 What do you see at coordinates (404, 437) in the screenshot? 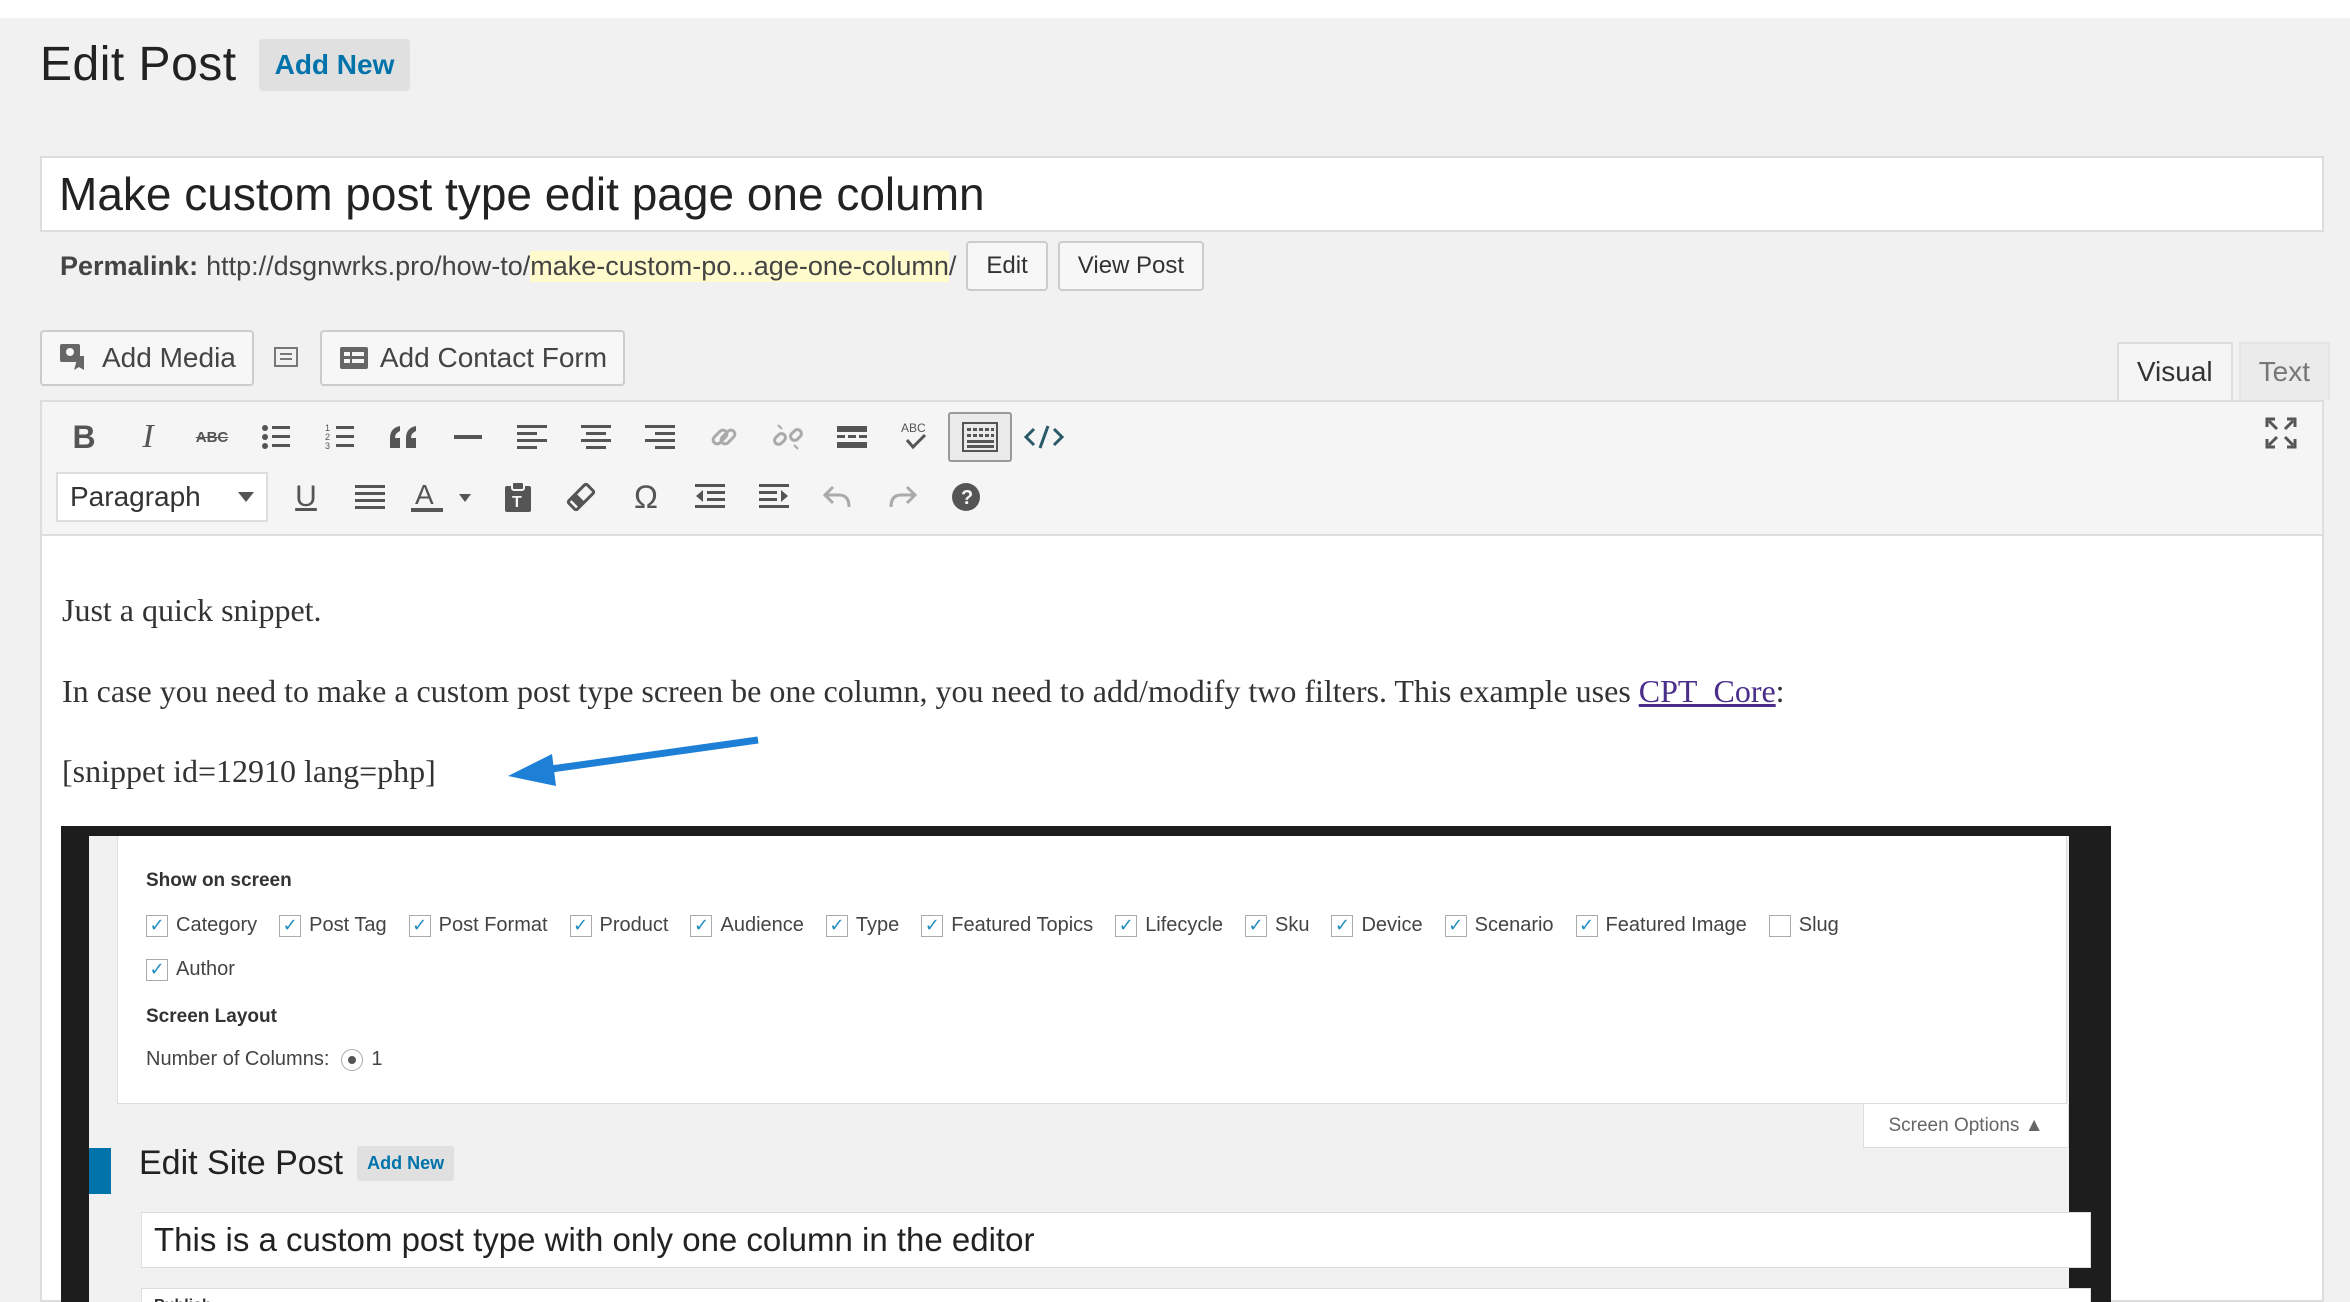
I see `blockquote-icon` at bounding box center [404, 437].